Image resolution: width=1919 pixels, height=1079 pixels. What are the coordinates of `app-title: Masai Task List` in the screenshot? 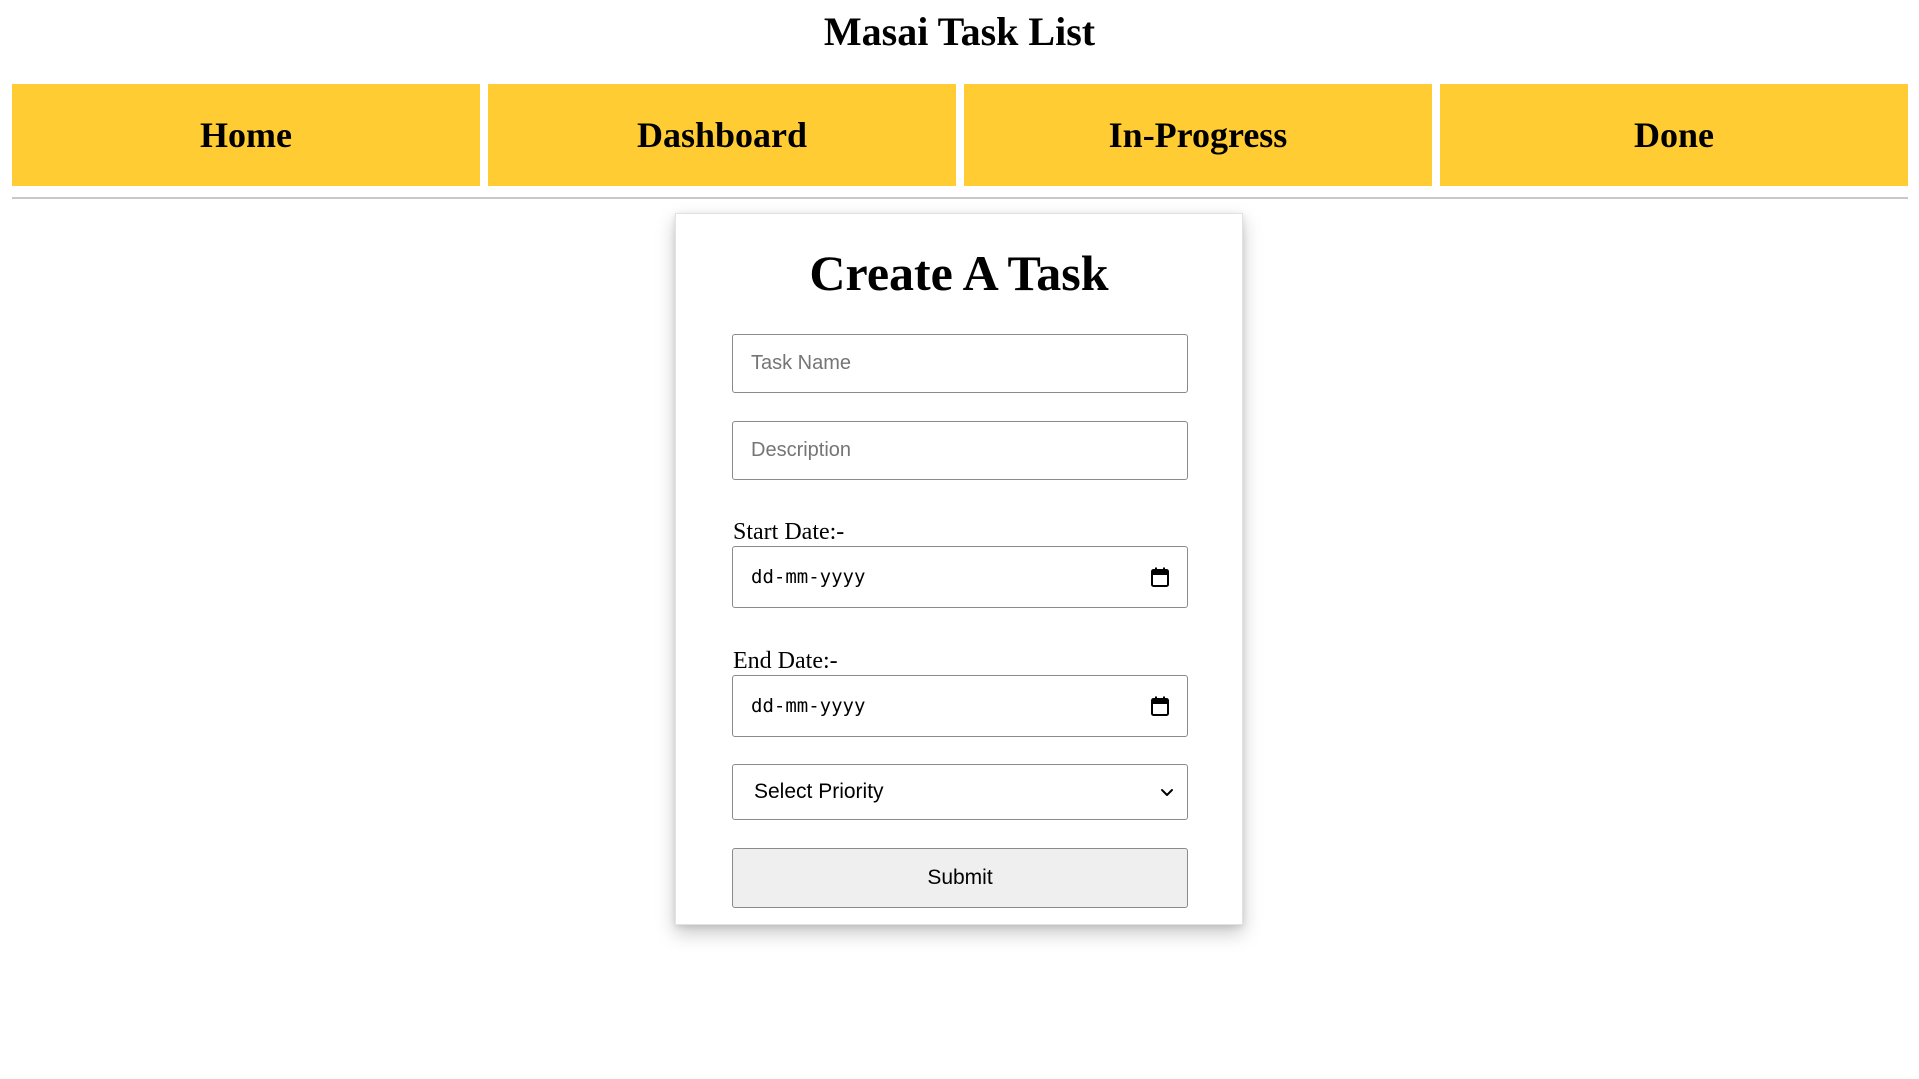 It's located at (959, 31).